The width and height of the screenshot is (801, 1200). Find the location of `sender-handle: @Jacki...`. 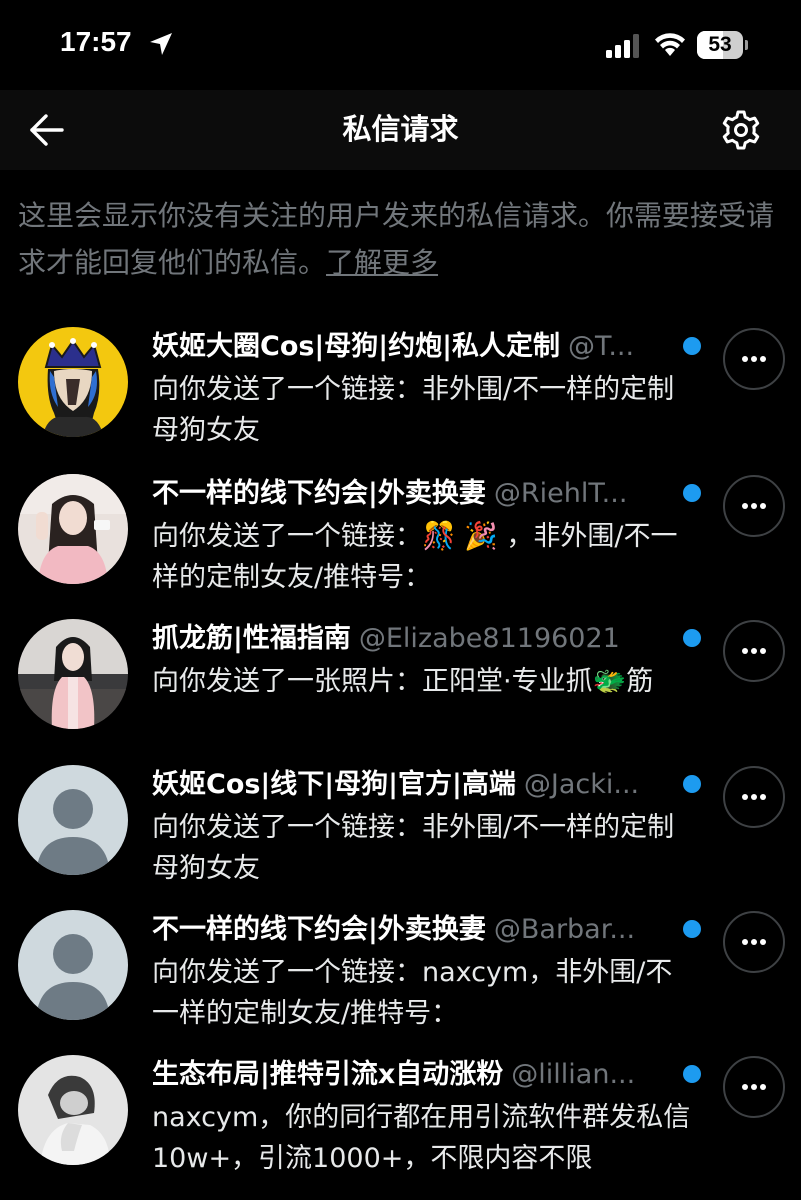

sender-handle: @Jacki... is located at coordinates (581, 784).